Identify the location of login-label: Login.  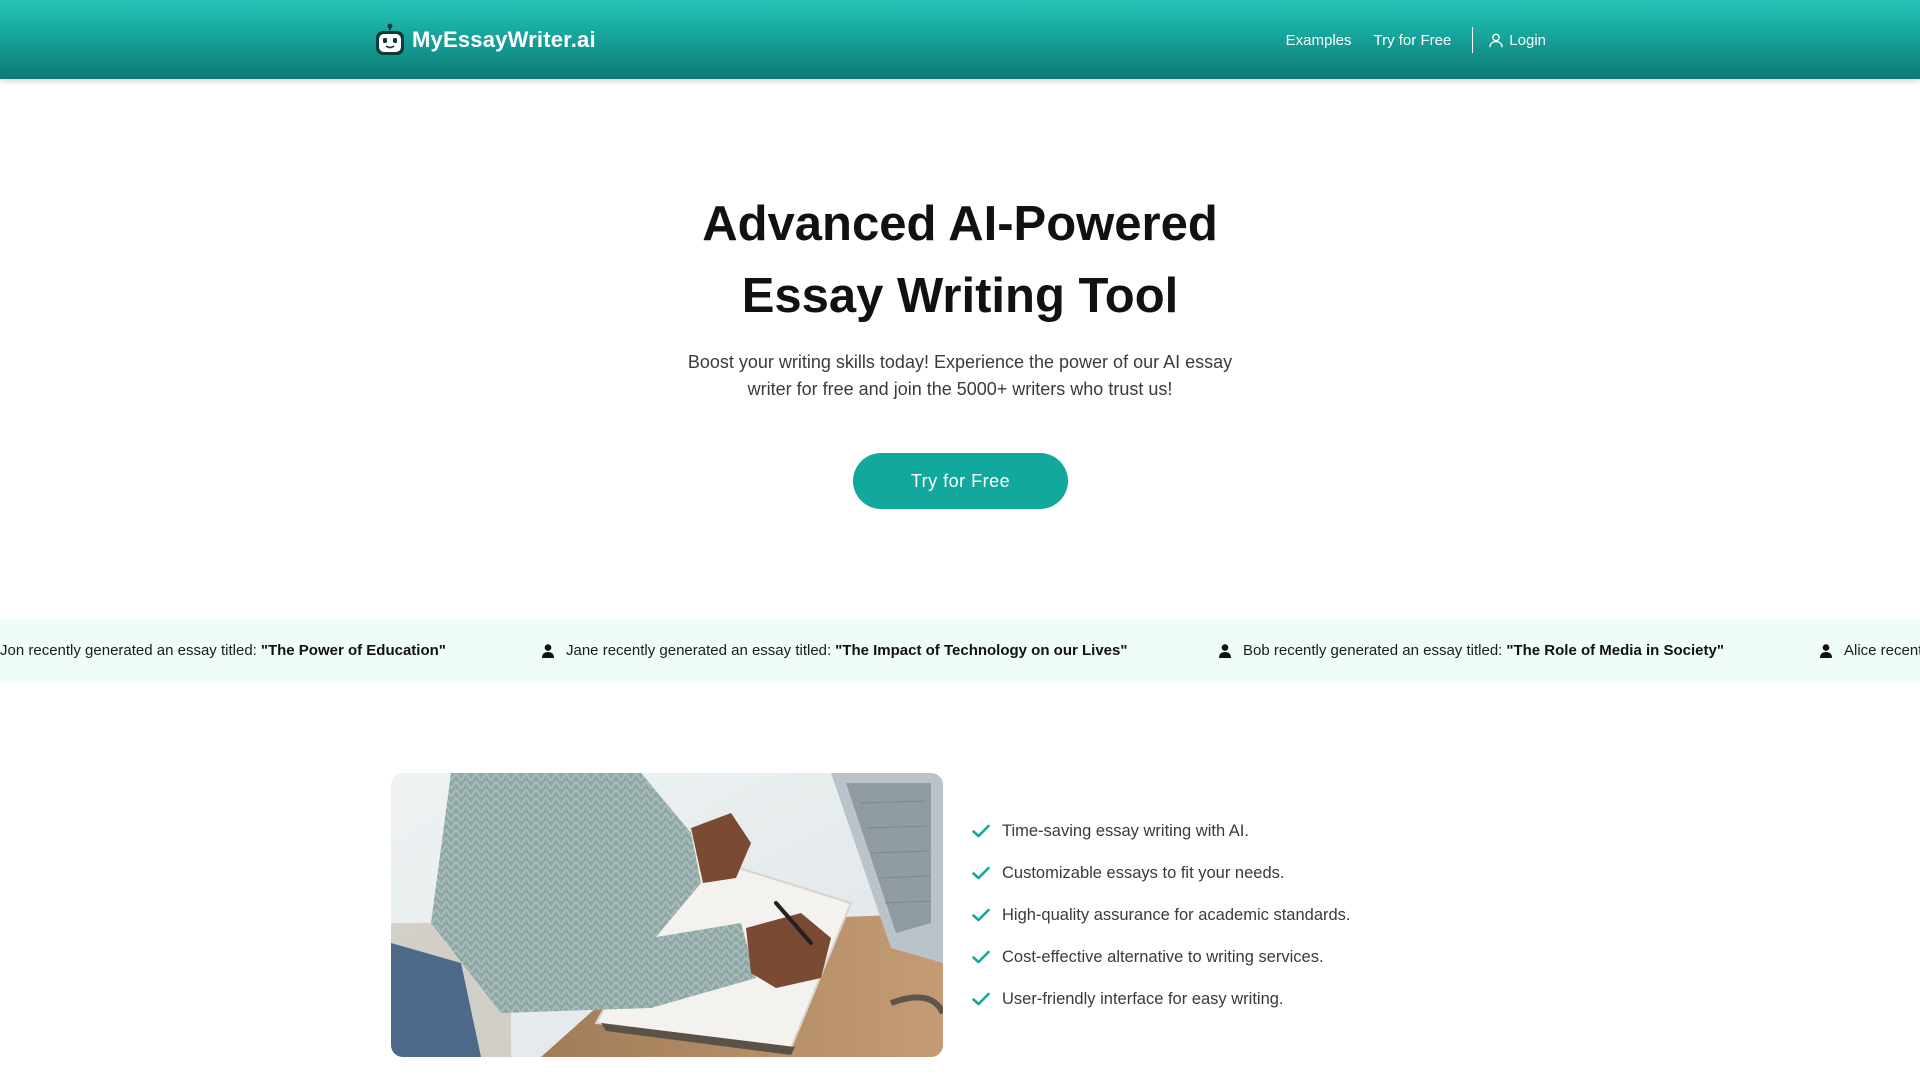
(1527, 40).